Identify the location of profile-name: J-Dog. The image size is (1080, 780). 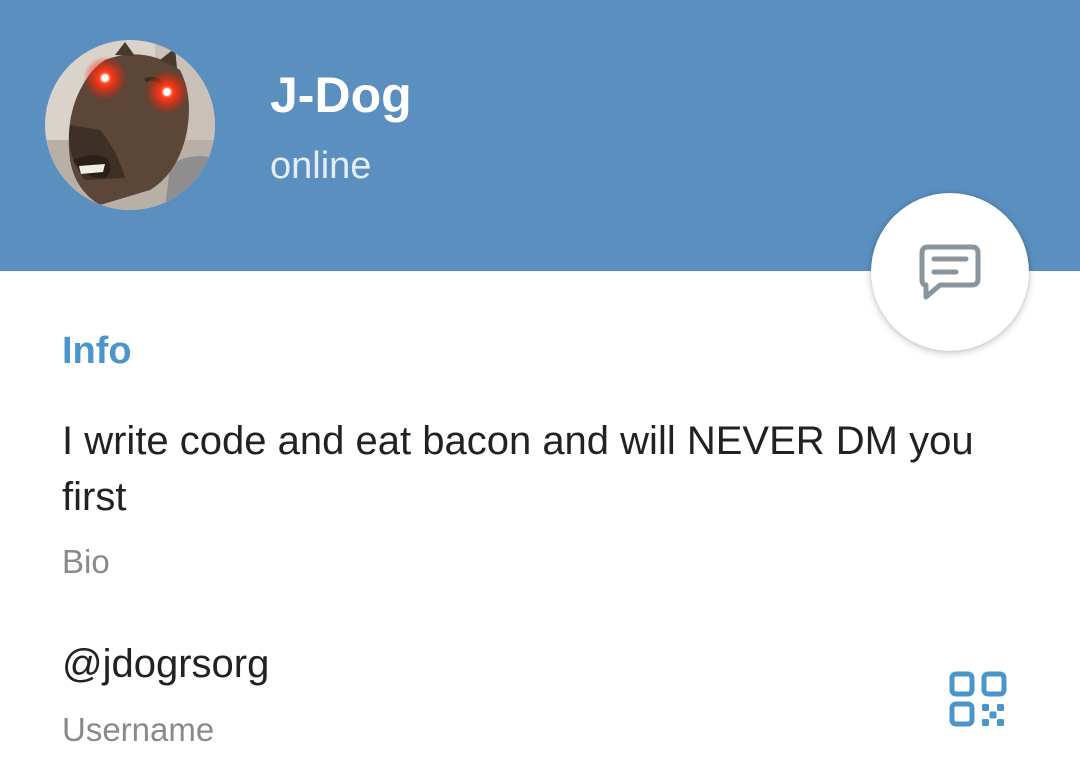
(341, 95).